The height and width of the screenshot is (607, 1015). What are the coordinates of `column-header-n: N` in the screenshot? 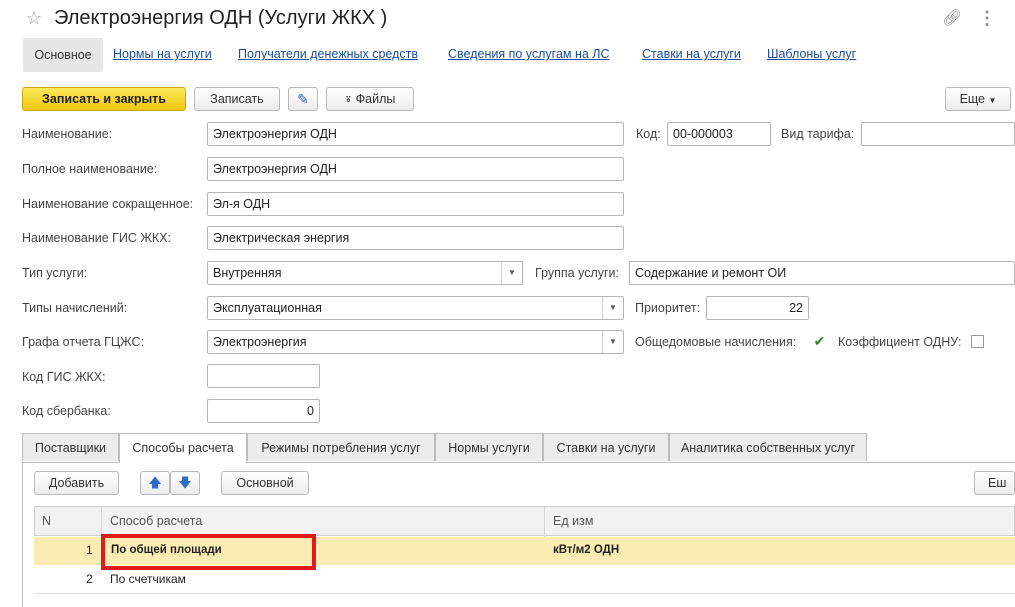 It's located at (46, 521).